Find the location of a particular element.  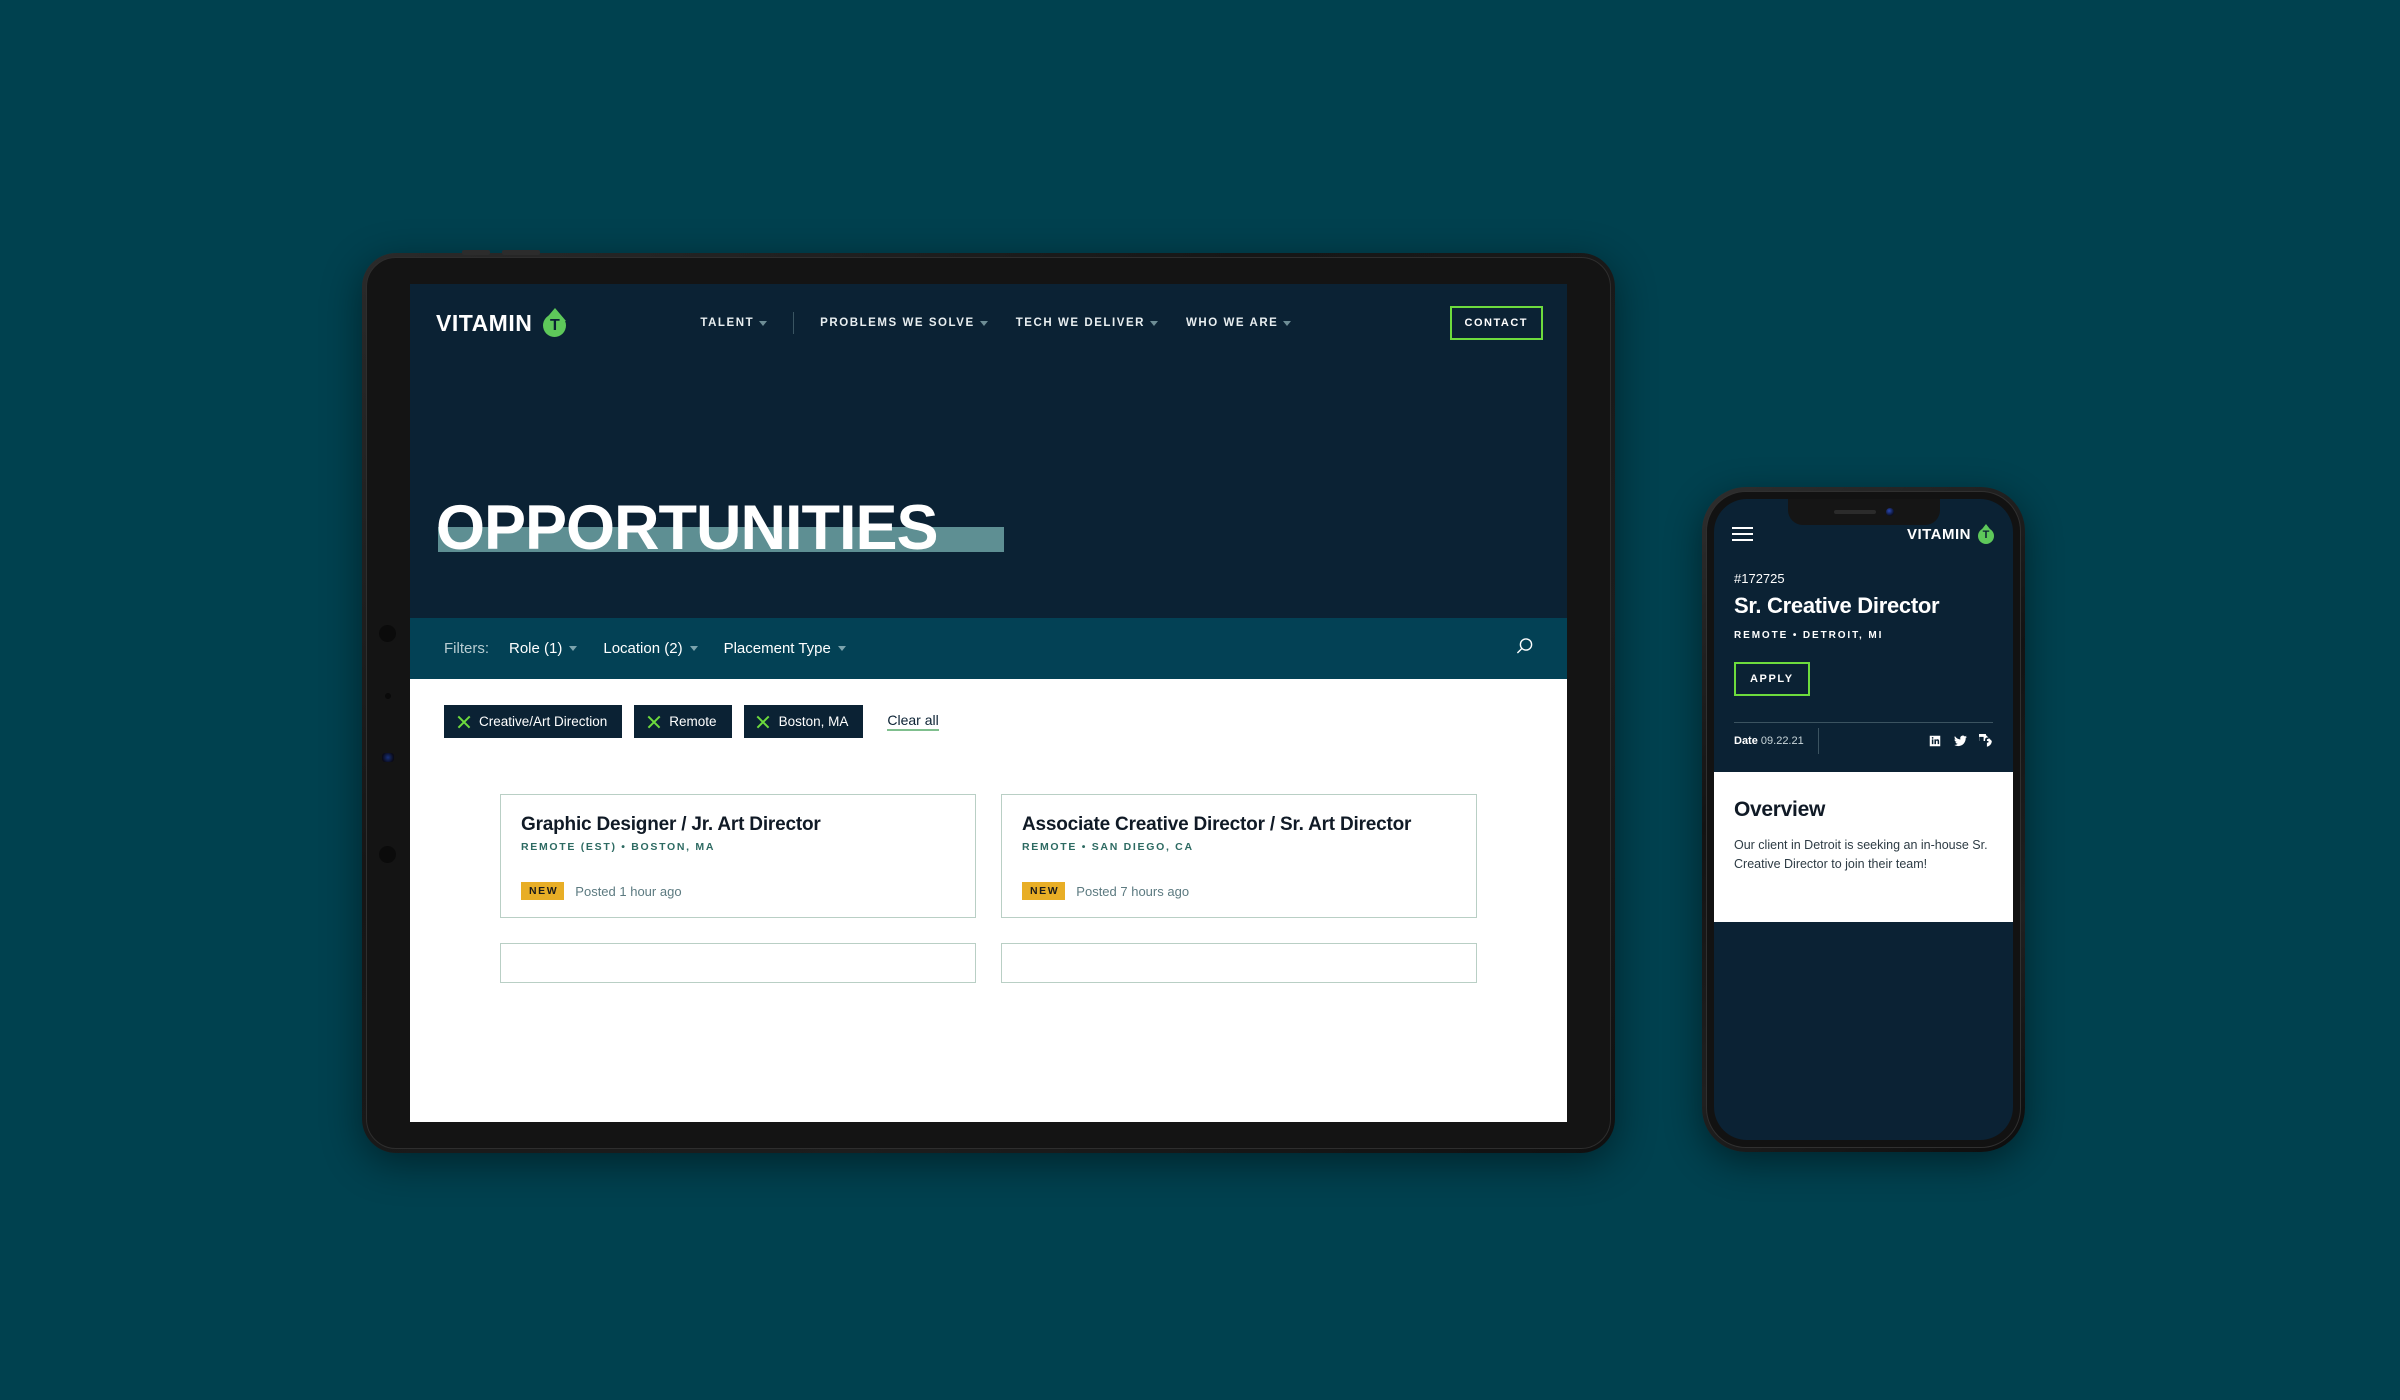

hero-title-wrap: OPPORTUNITIES is located at coordinates (720, 528).